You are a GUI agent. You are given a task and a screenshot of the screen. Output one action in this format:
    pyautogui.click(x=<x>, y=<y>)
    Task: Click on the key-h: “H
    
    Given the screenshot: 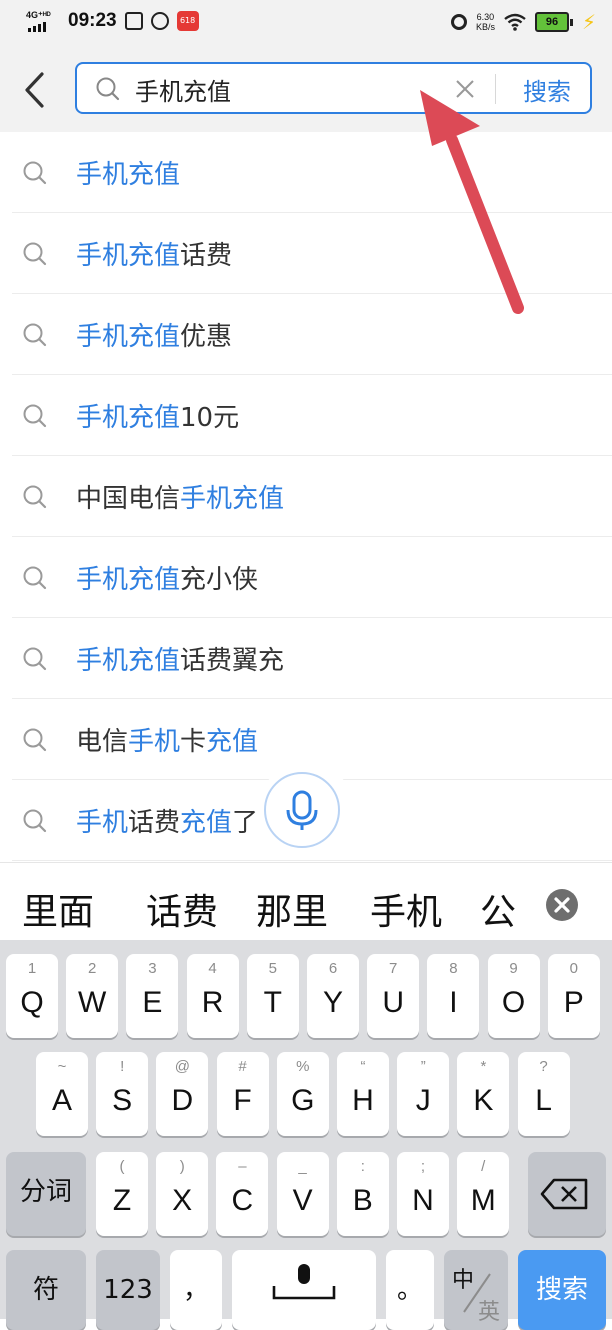 What is the action you would take?
    pyautogui.click(x=363, y=1094)
    